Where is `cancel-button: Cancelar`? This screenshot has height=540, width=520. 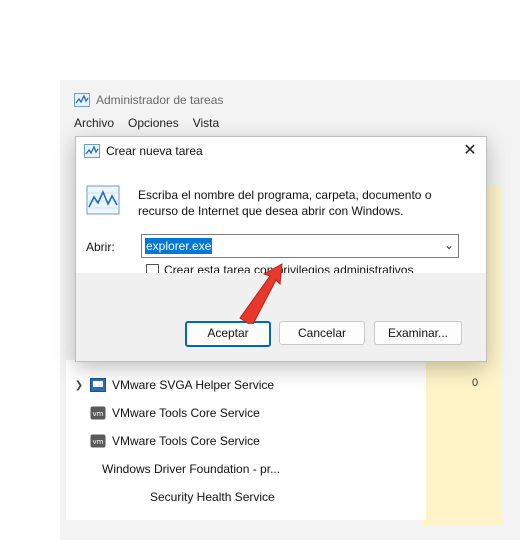
cancel-button: Cancelar is located at coordinates (322, 333).